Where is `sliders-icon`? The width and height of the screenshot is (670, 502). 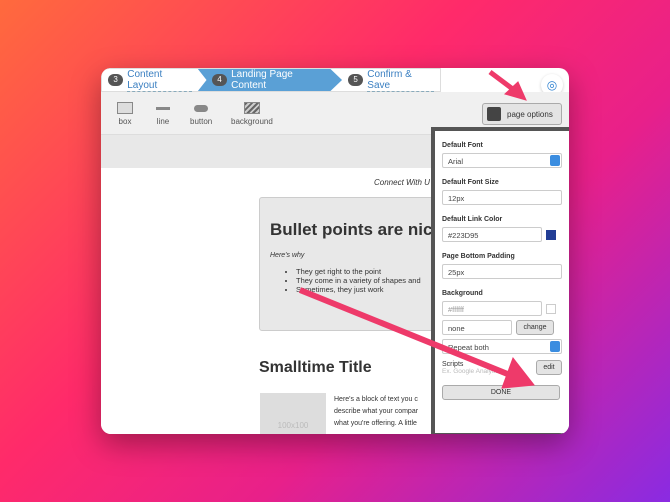
sliders-icon is located at coordinates (494, 114).